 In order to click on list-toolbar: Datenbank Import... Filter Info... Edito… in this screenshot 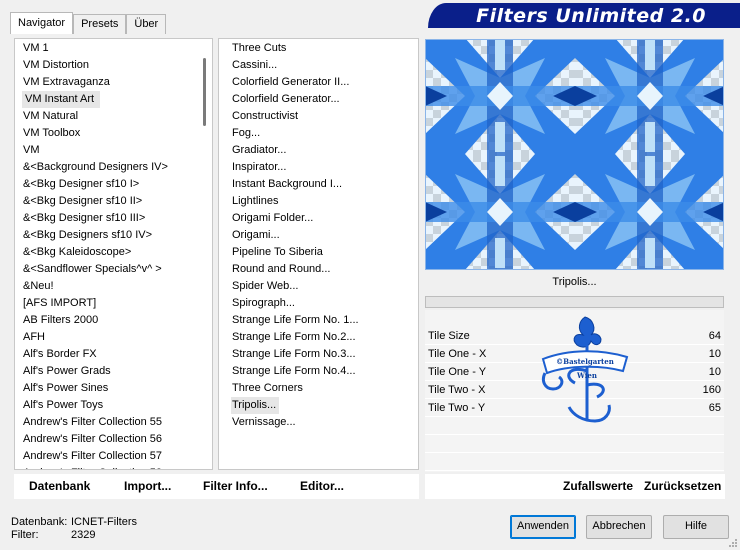, I will do `click(216, 486)`.